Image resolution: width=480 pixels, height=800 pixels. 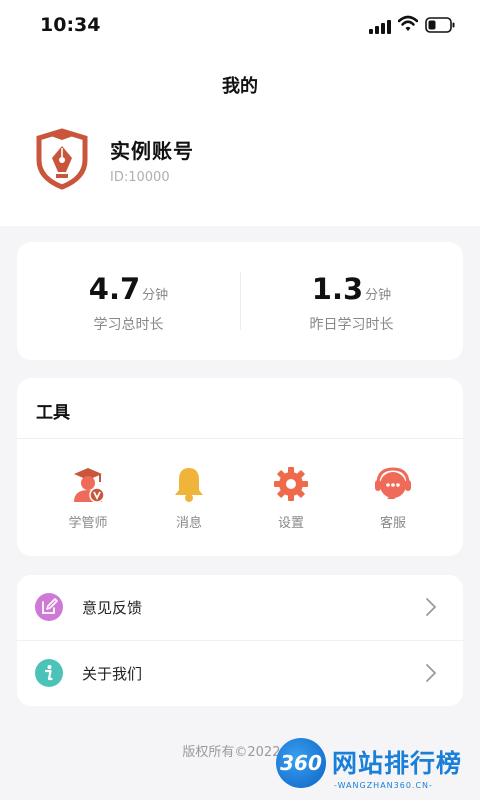 What do you see at coordinates (62, 159) in the screenshot?
I see `avatar` at bounding box center [62, 159].